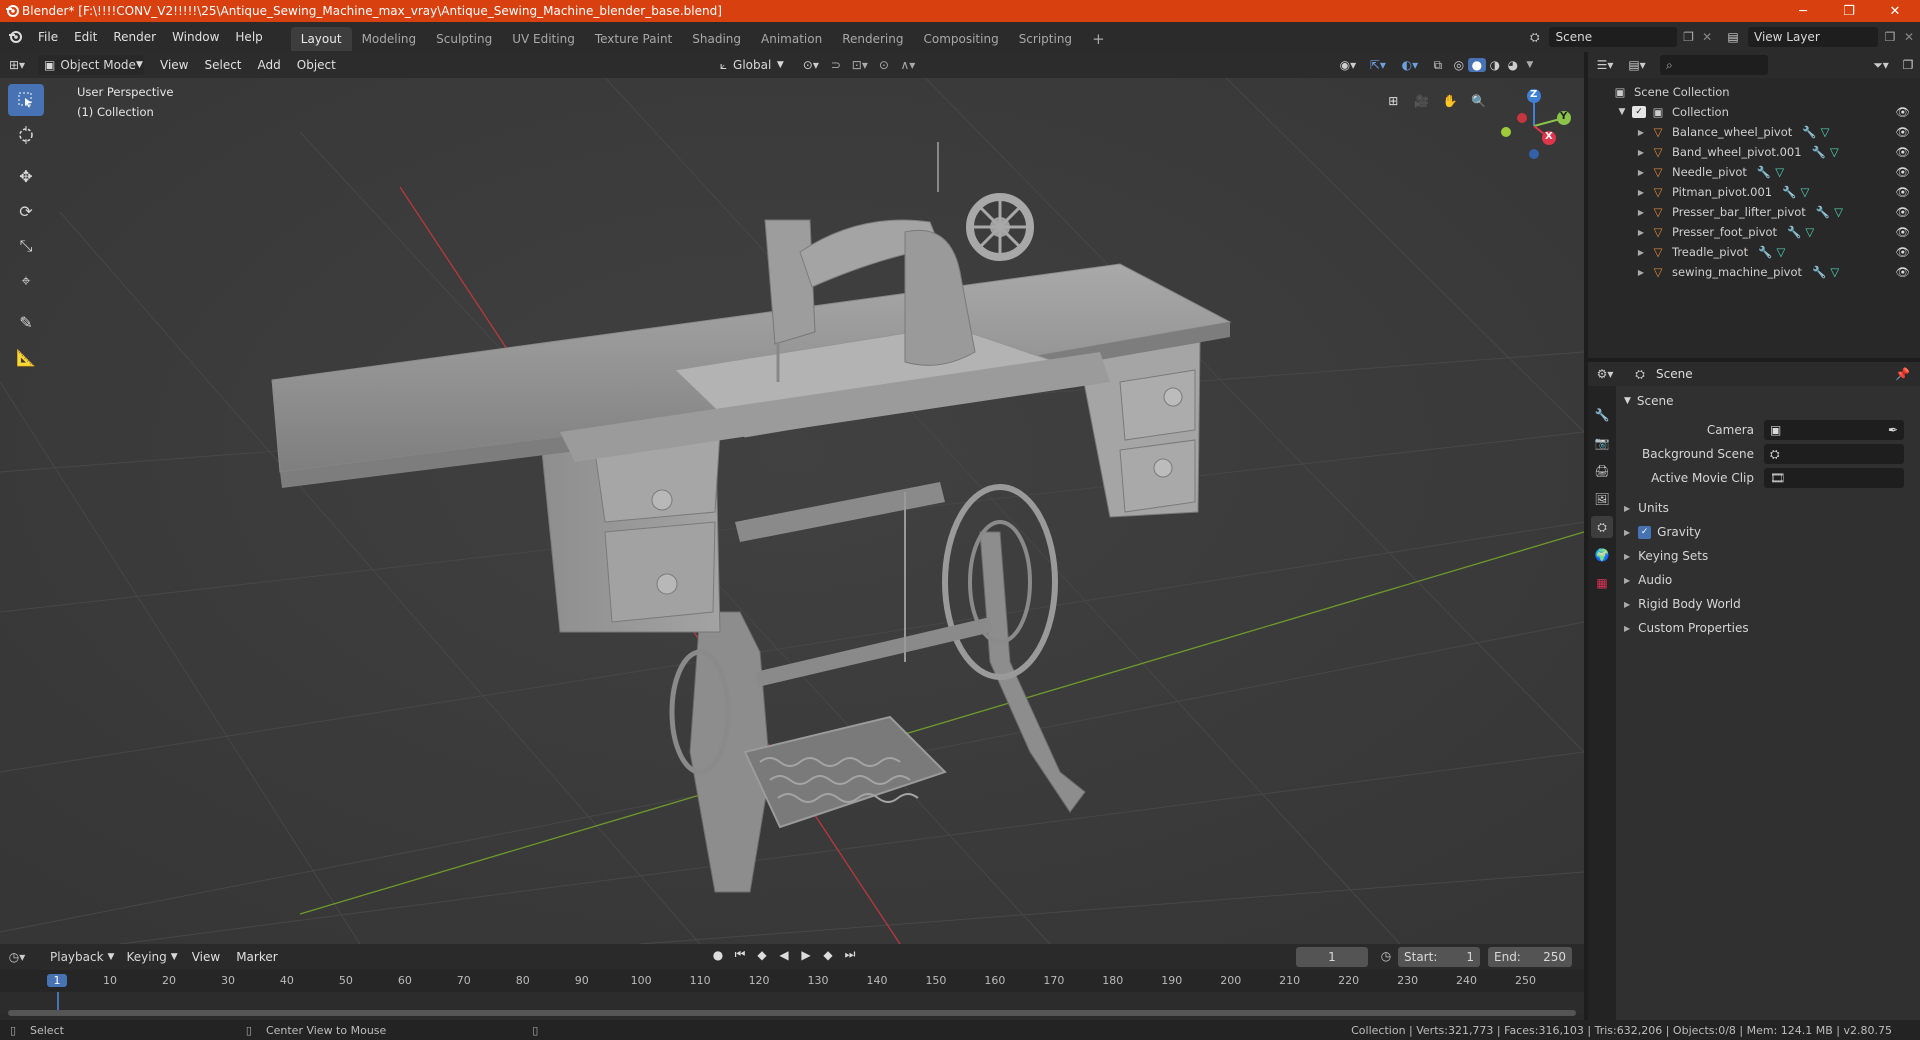 The height and width of the screenshot is (1040, 1920). I want to click on annotate-tool: ✎, so click(26, 322).